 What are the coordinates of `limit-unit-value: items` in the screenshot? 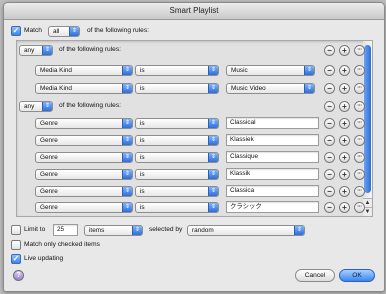 It's located at (97, 230).